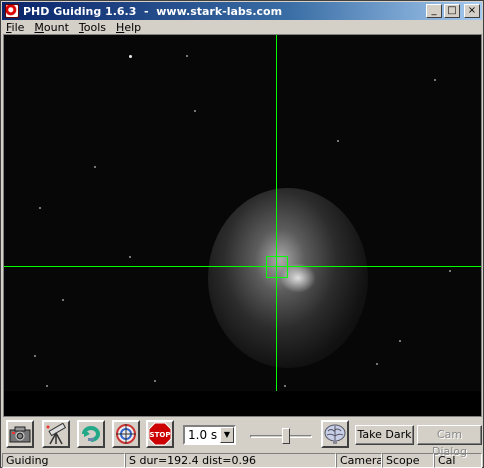 The height and width of the screenshot is (468, 484). I want to click on crosshair-horizontal, so click(242, 266).